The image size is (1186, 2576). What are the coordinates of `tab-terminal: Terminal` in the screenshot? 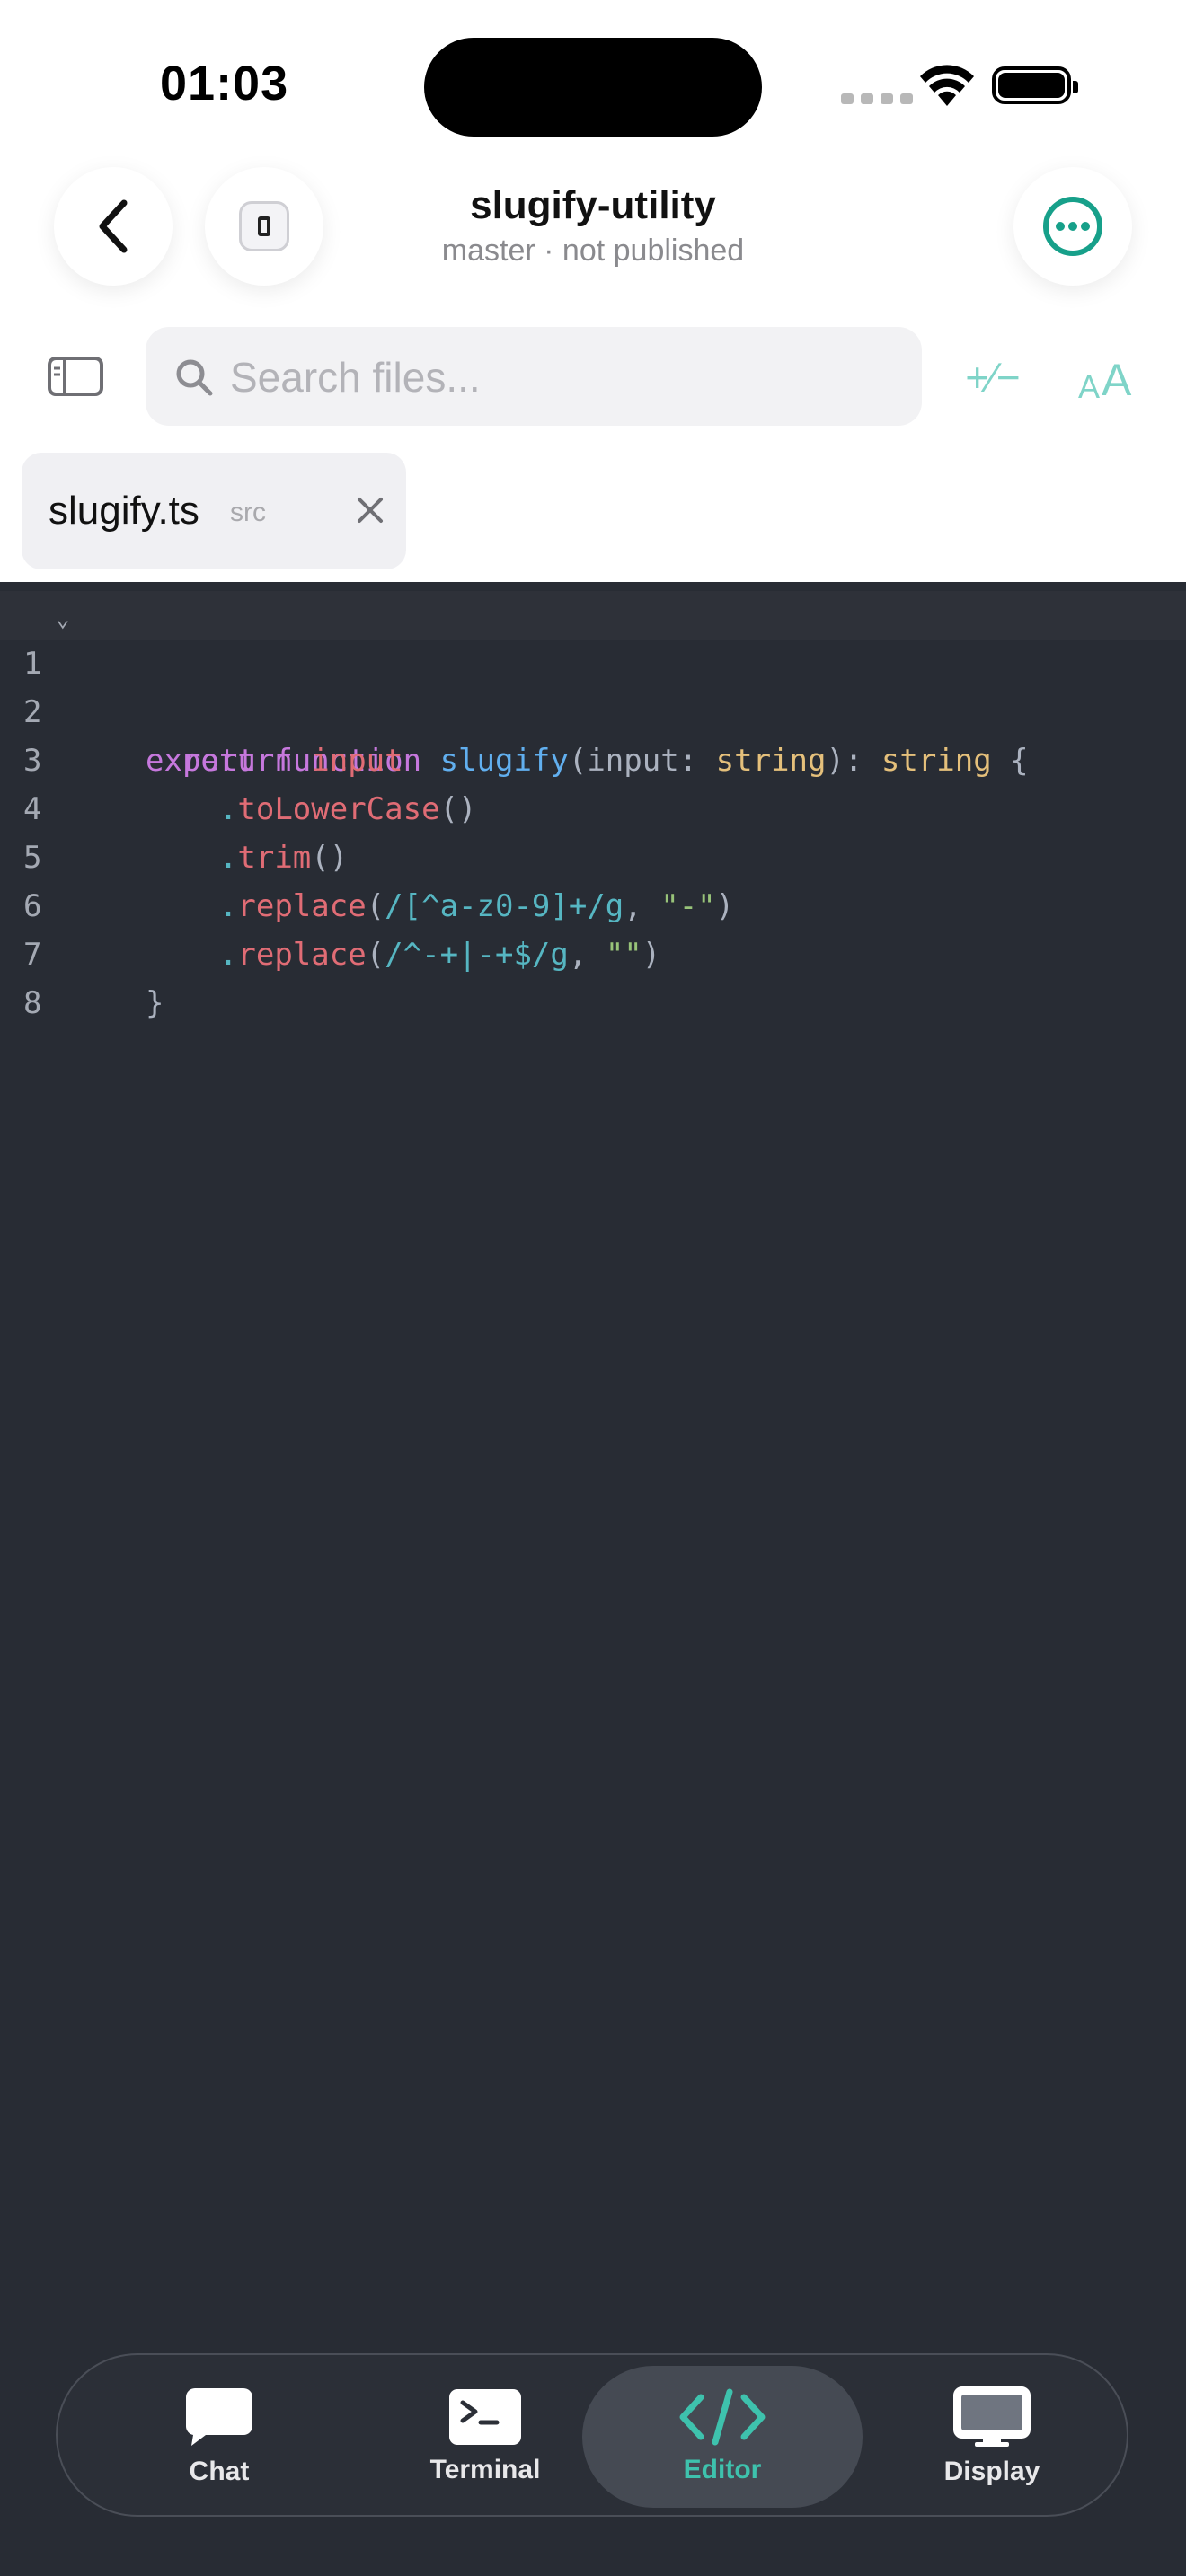 It's located at (485, 2437).